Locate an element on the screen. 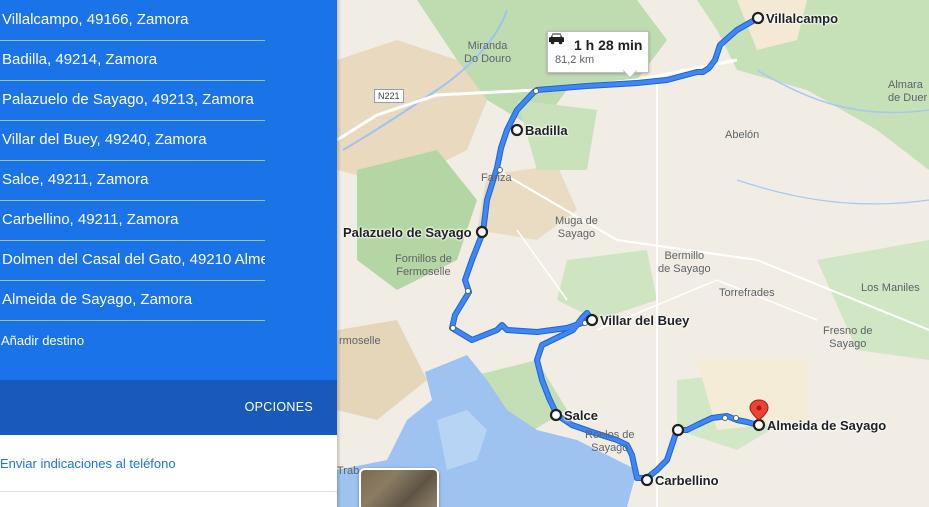 The height and width of the screenshot is (507, 929). place-text: Roelos de Sayago is located at coordinates (610, 441).